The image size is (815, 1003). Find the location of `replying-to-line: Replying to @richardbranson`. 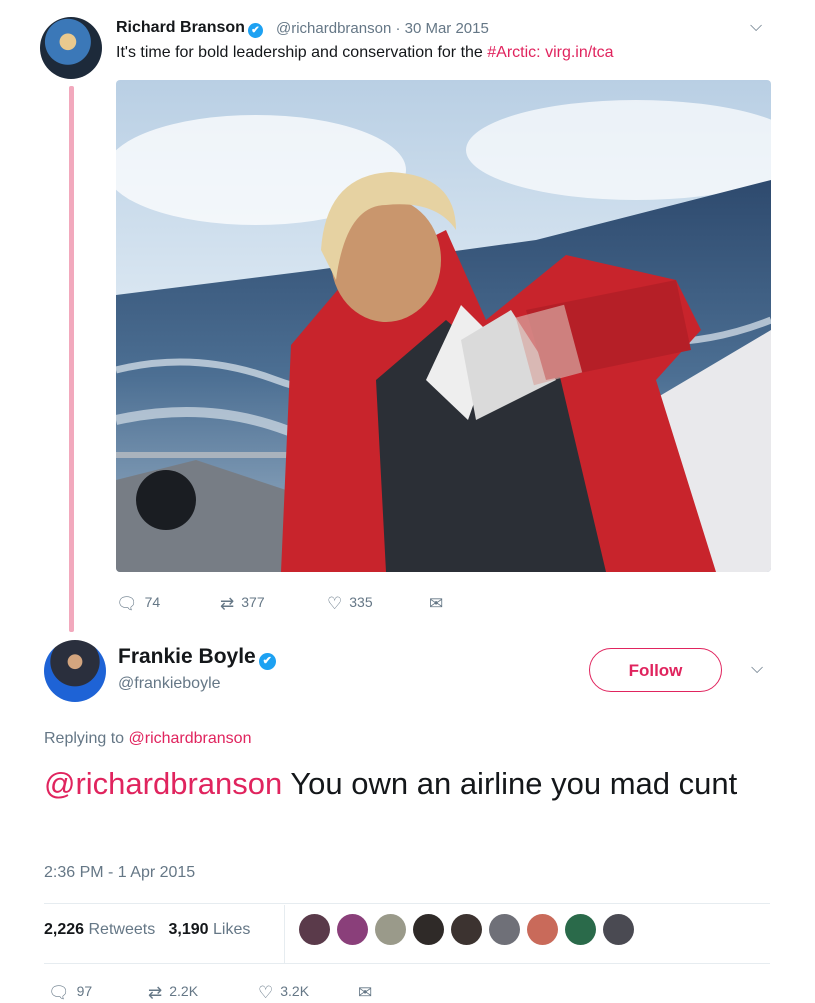

replying-to-line: Replying to @richardbranson is located at coordinates (147, 739).